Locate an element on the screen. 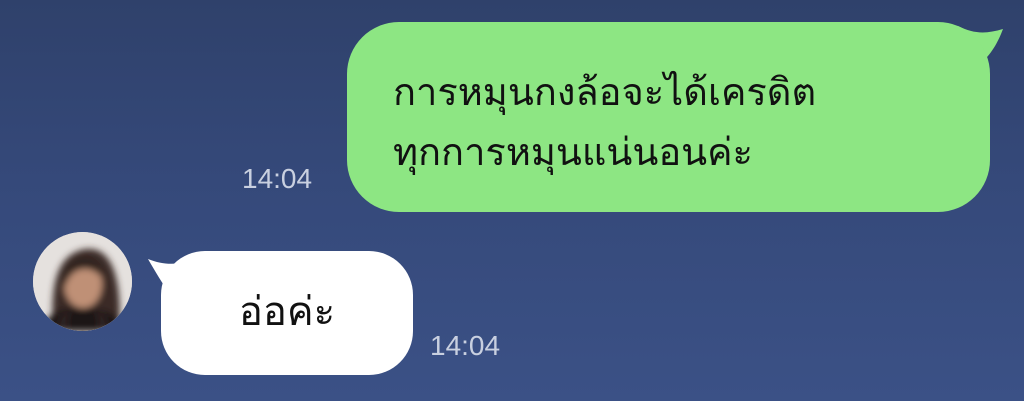 The width and height of the screenshot is (1024, 401). incoming-message-bubble: อ่อค่ะ is located at coordinates (287, 313).